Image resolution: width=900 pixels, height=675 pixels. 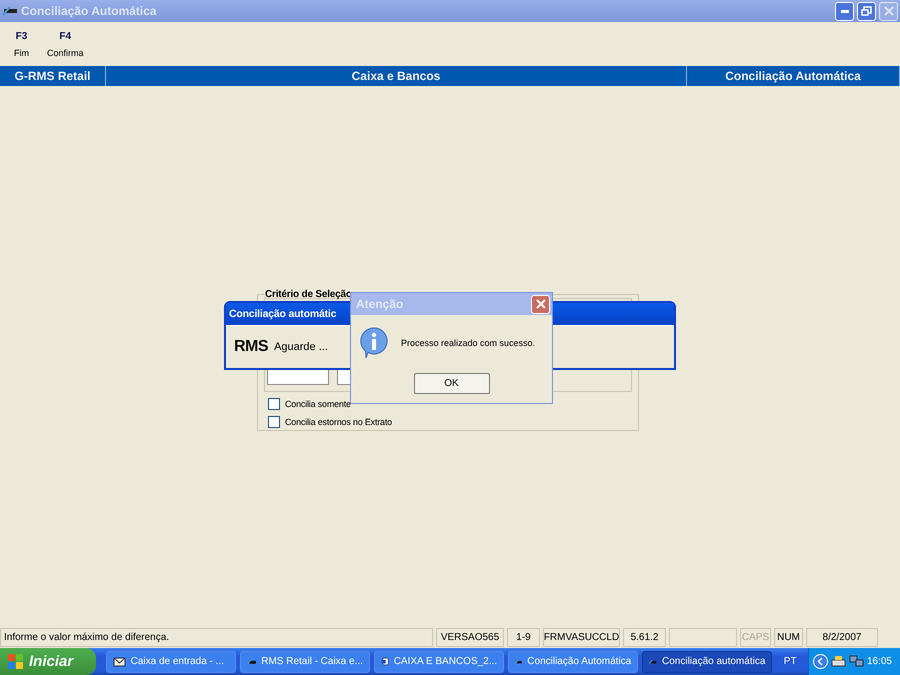 What do you see at coordinates (251, 661) in the screenshot?
I see `app-icon` at bounding box center [251, 661].